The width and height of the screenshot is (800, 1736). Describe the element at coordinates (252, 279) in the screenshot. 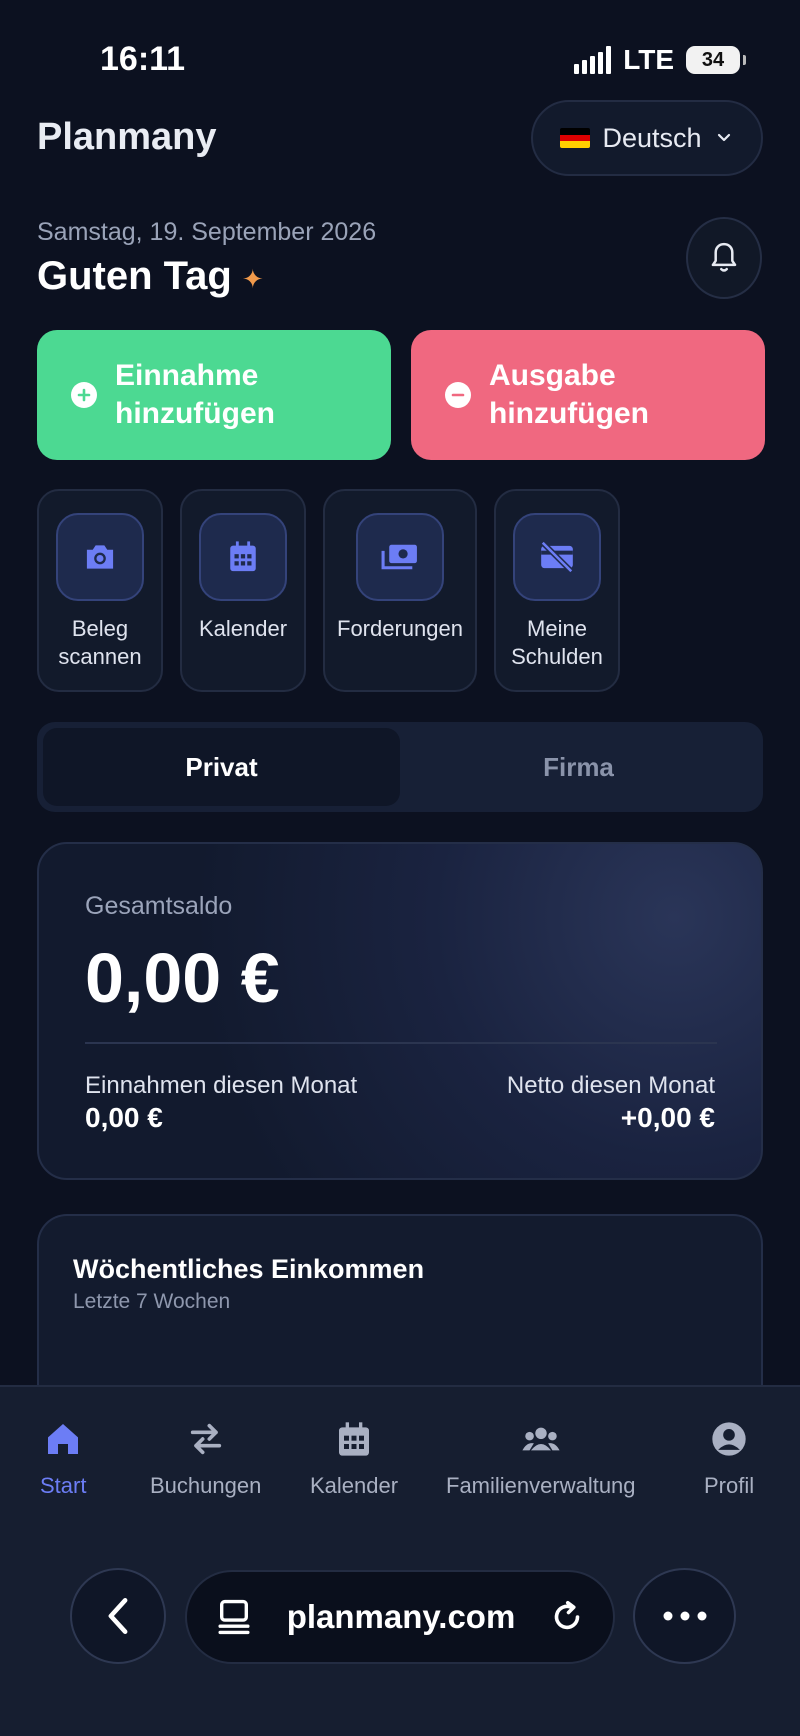

I see `sparkle-icon: ✦` at that location.